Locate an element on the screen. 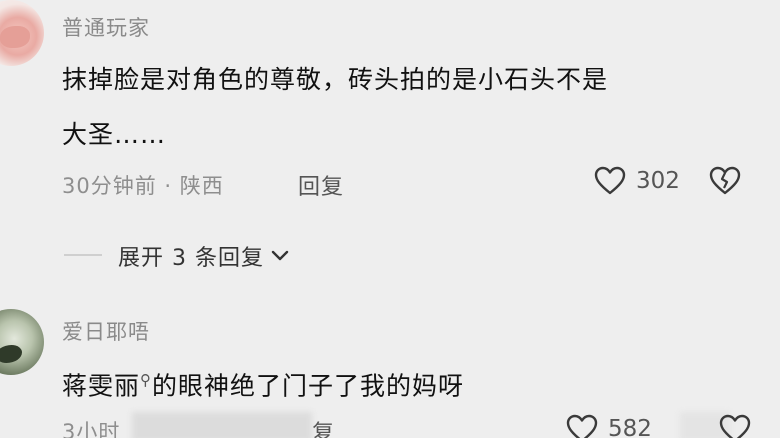 This screenshot has height=438, width=780. comment-content: 抹掉脸是对角色的尊敬，砖头拍的是小石头不是 is located at coordinates (335, 79).